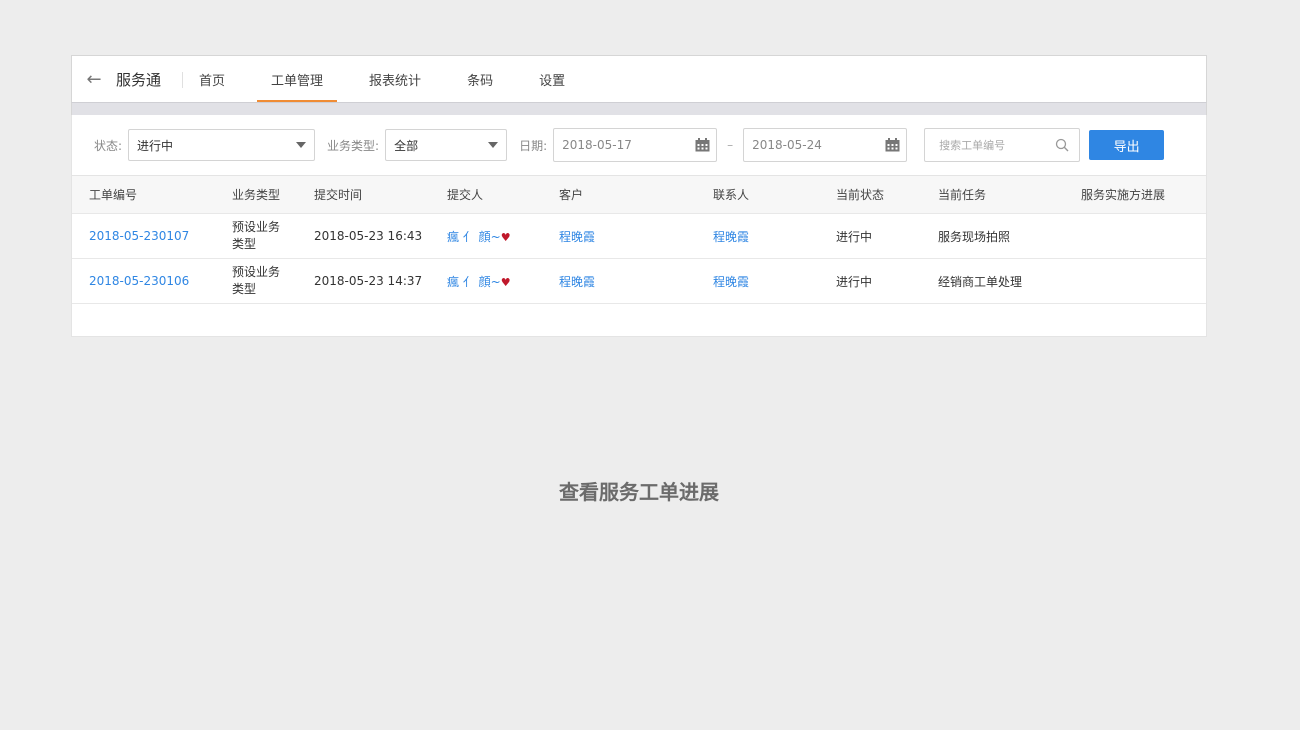 This screenshot has height=730, width=1300. Describe the element at coordinates (639, 492) in the screenshot. I see `page-caption: 查看服务工单进展` at that location.